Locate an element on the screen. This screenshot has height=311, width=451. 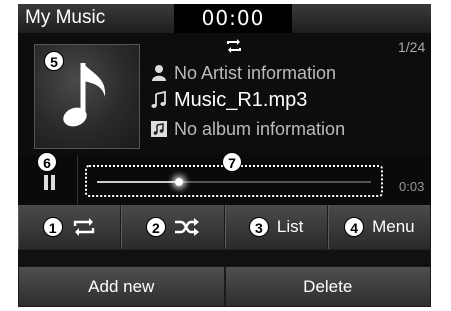
list-button: 3 List is located at coordinates (276, 227).